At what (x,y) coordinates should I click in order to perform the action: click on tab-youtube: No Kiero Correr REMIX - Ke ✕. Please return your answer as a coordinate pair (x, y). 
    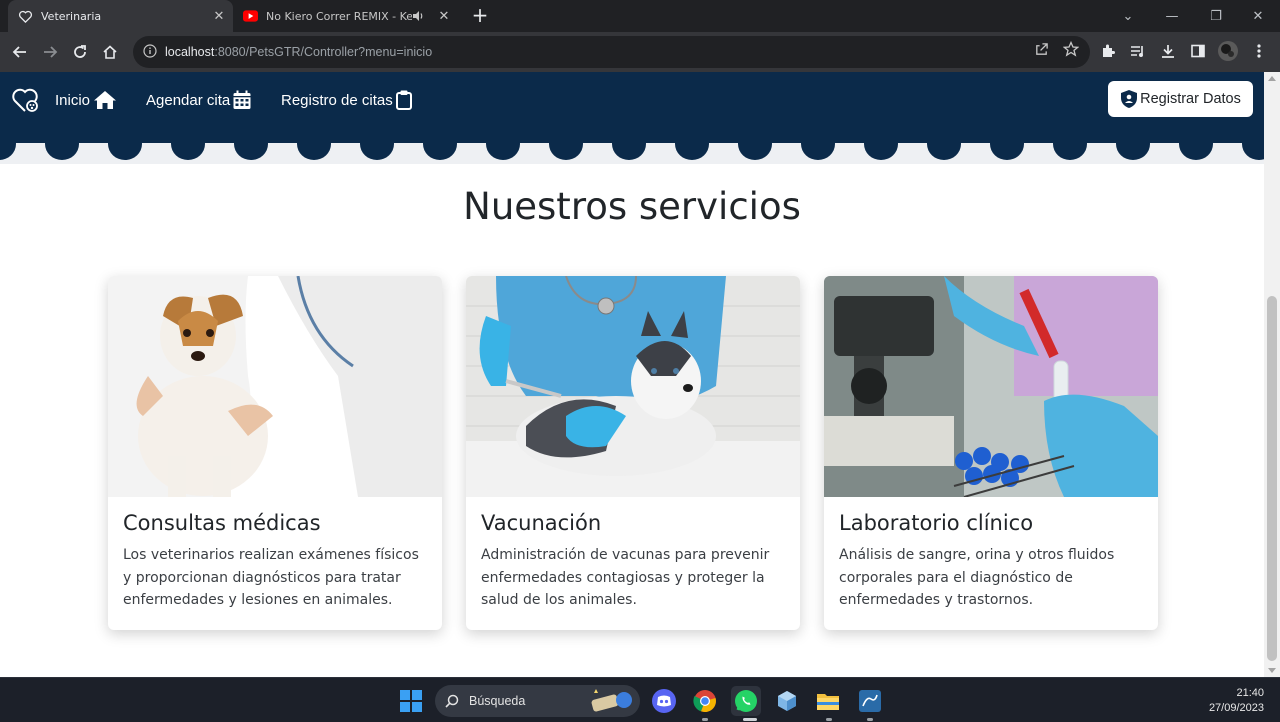
    Looking at the image, I should click on (345, 16).